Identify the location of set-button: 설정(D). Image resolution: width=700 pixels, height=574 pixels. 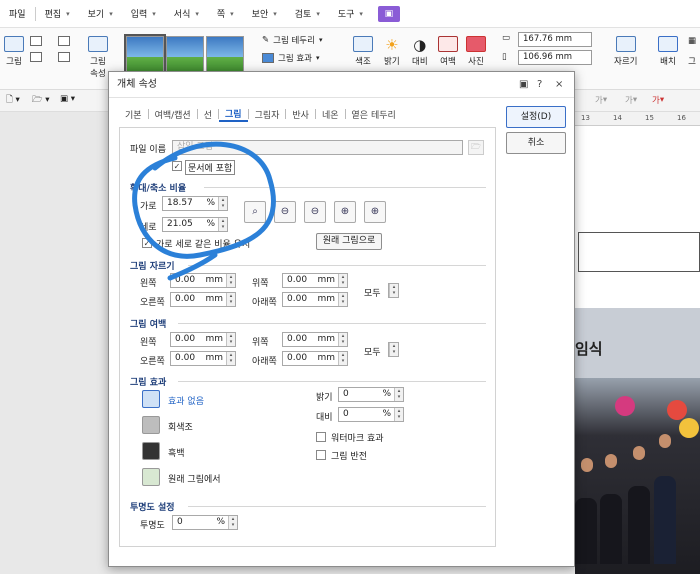
(536, 117).